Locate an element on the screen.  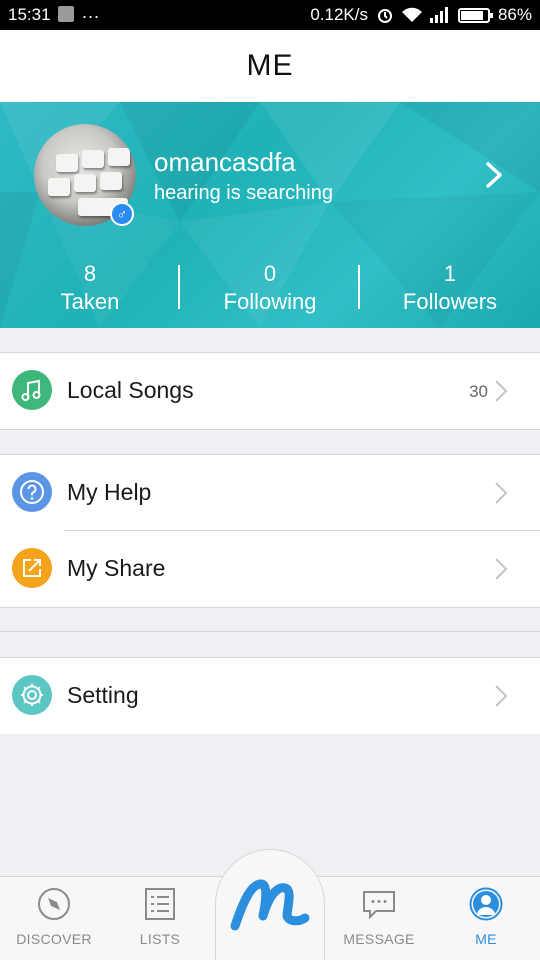
menu-group-local: Local Songs 30 is located at coordinates (270, 391).